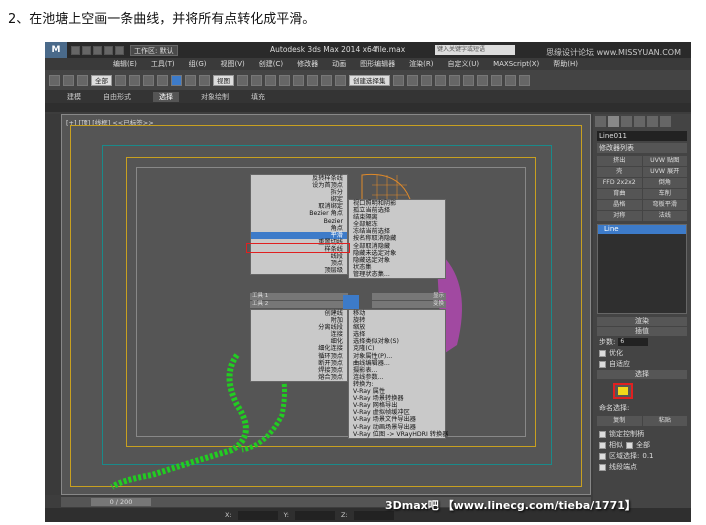  What do you see at coordinates (619, 161) in the screenshot?
I see `modifier-button-0: 挤出` at bounding box center [619, 161].